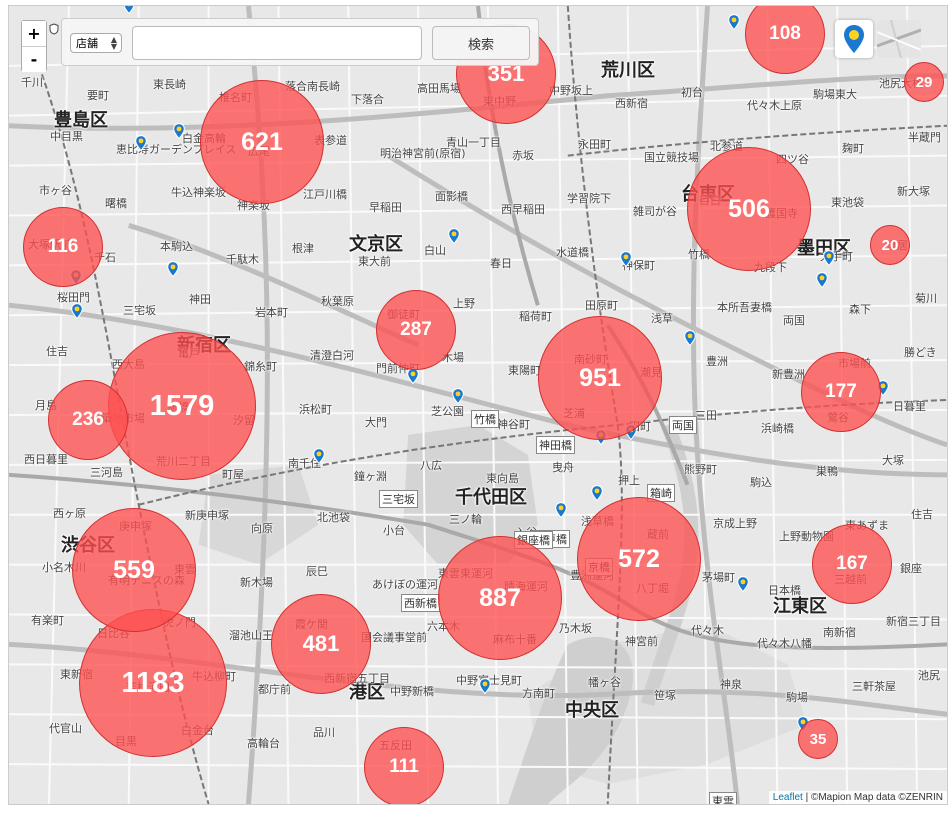  Describe the element at coordinates (893, 460) in the screenshot. I see `map-label: 大塚` at that location.